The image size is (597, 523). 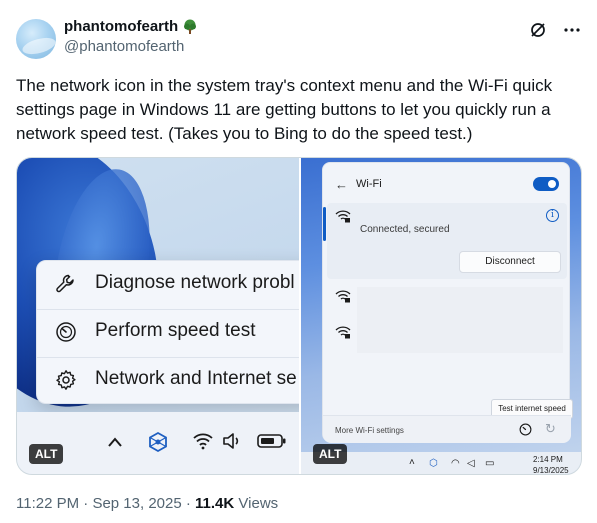 I want to click on battery-icon: ▭, so click(x=490, y=463).